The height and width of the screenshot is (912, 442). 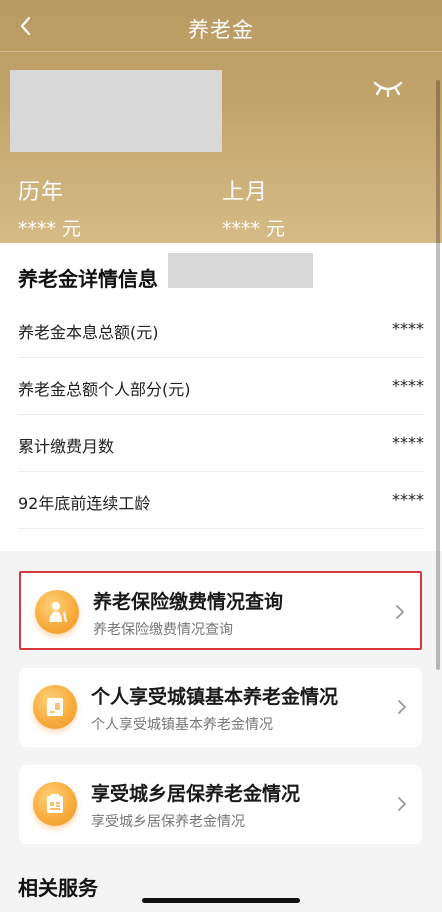 What do you see at coordinates (221, 500) in the screenshot?
I see `detail-row: 92年底前连续工龄 ****` at bounding box center [221, 500].